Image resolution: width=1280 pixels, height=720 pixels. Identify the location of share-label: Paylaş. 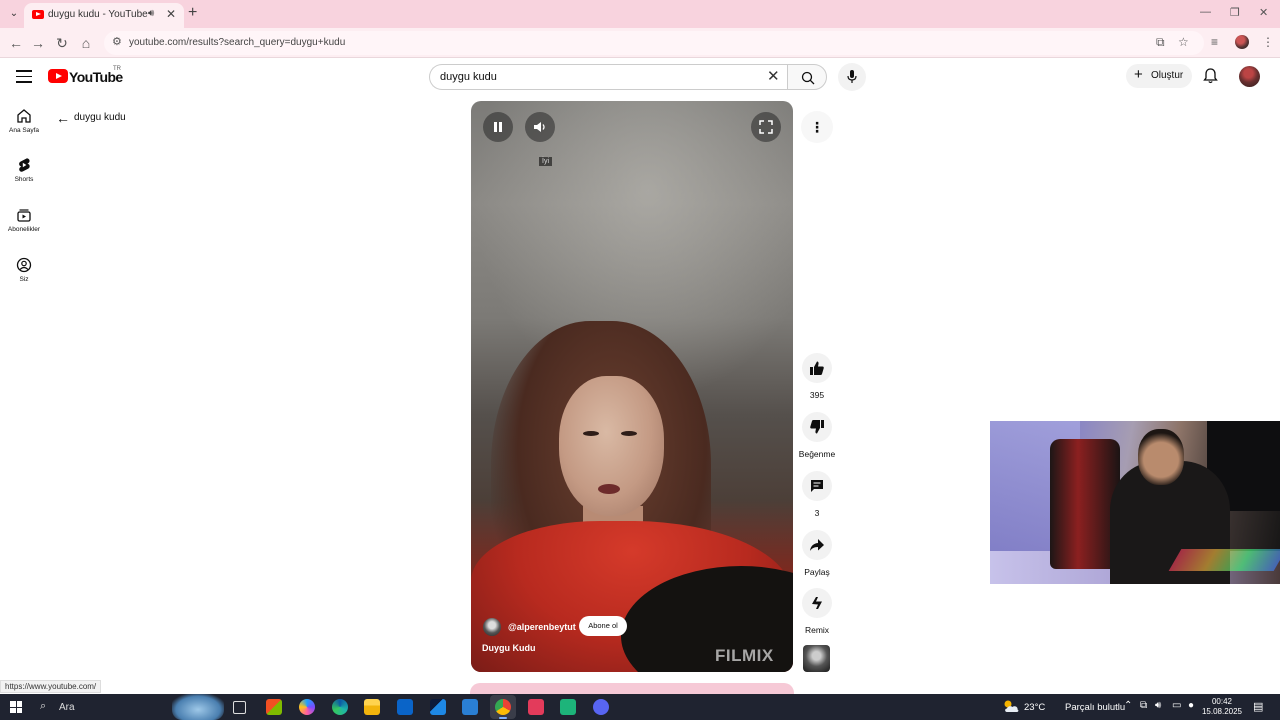
(817, 572).